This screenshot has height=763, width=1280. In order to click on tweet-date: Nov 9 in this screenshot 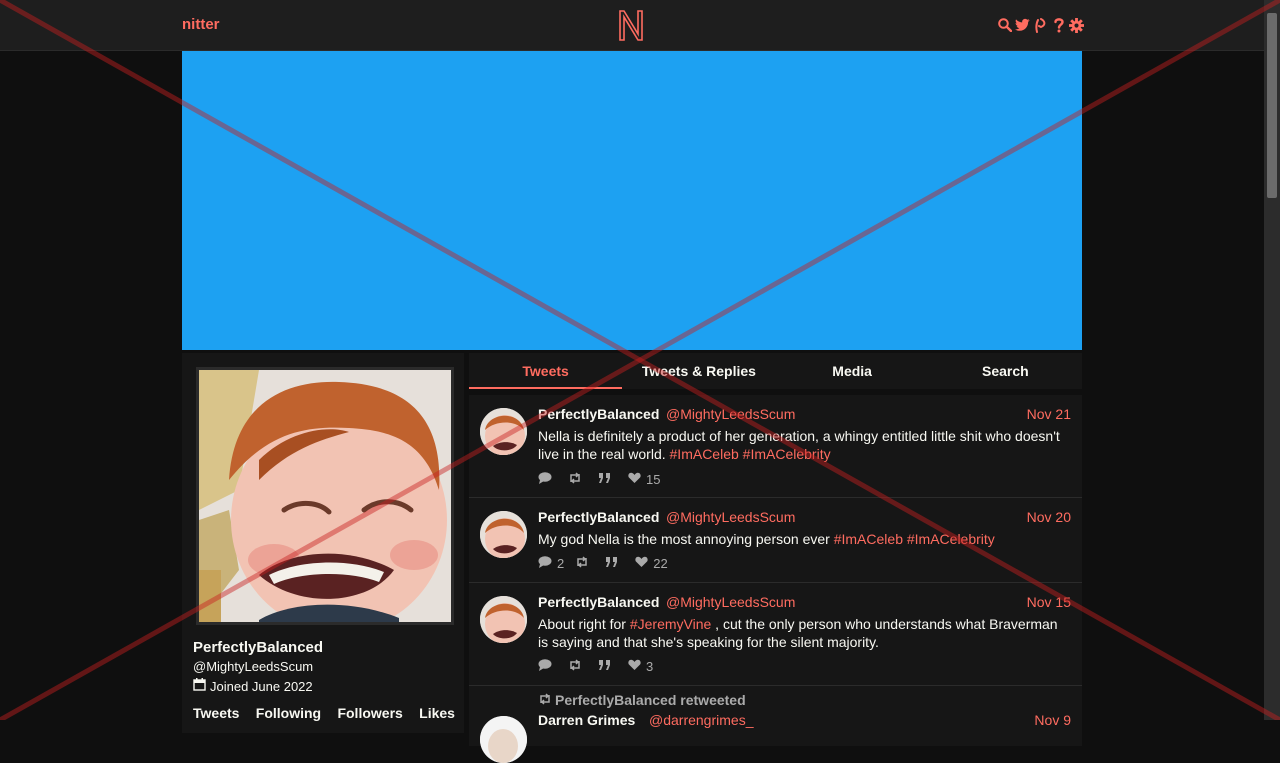, I will do `click(1052, 720)`.